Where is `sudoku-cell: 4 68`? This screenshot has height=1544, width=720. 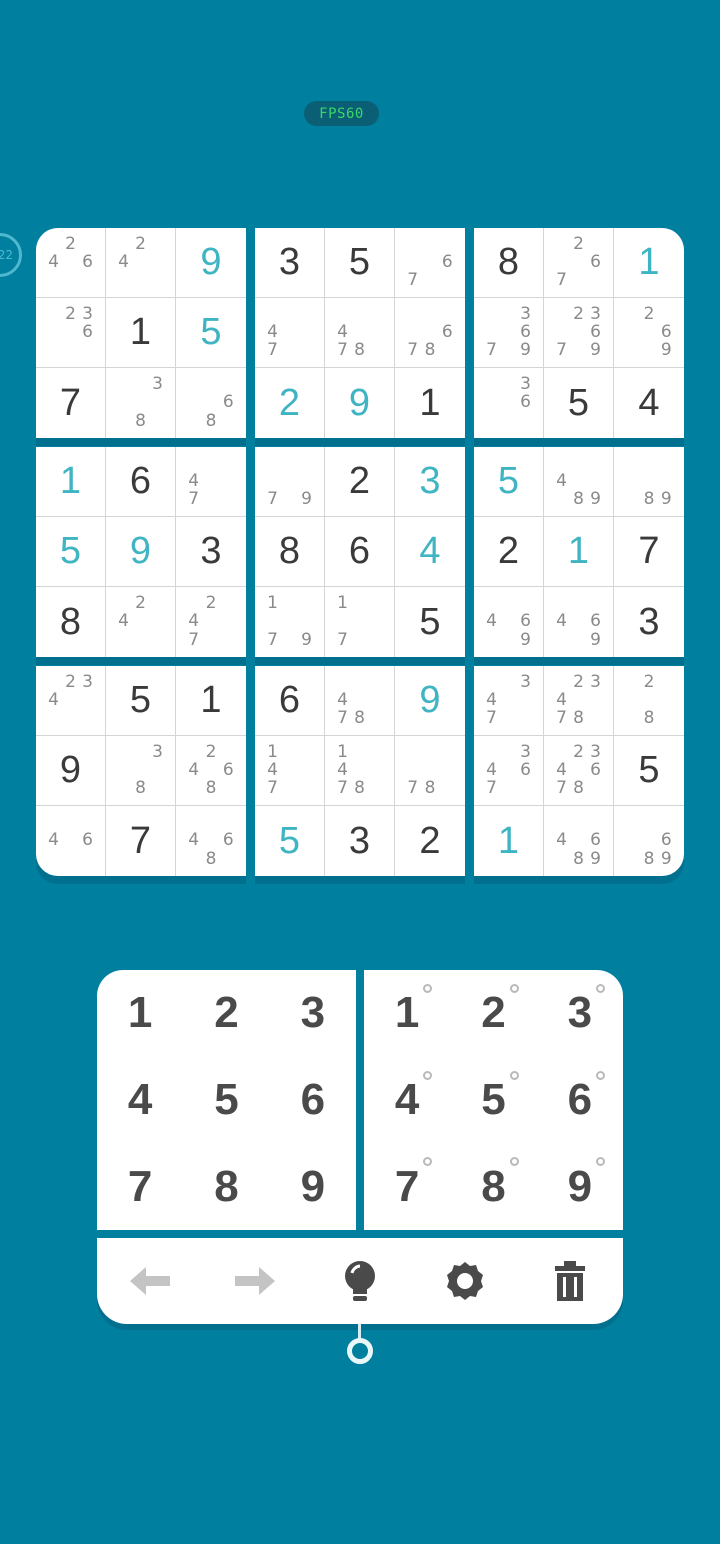
sudoku-cell: 4 68 is located at coordinates (211, 841).